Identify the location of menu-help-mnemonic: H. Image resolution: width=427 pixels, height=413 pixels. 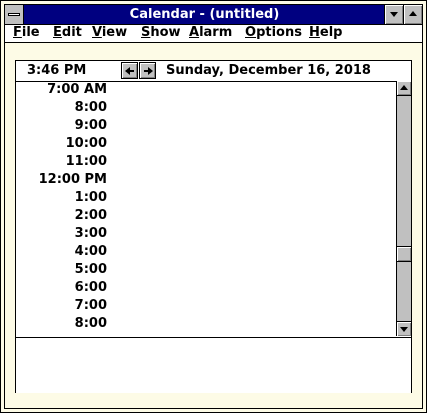
(314, 32).